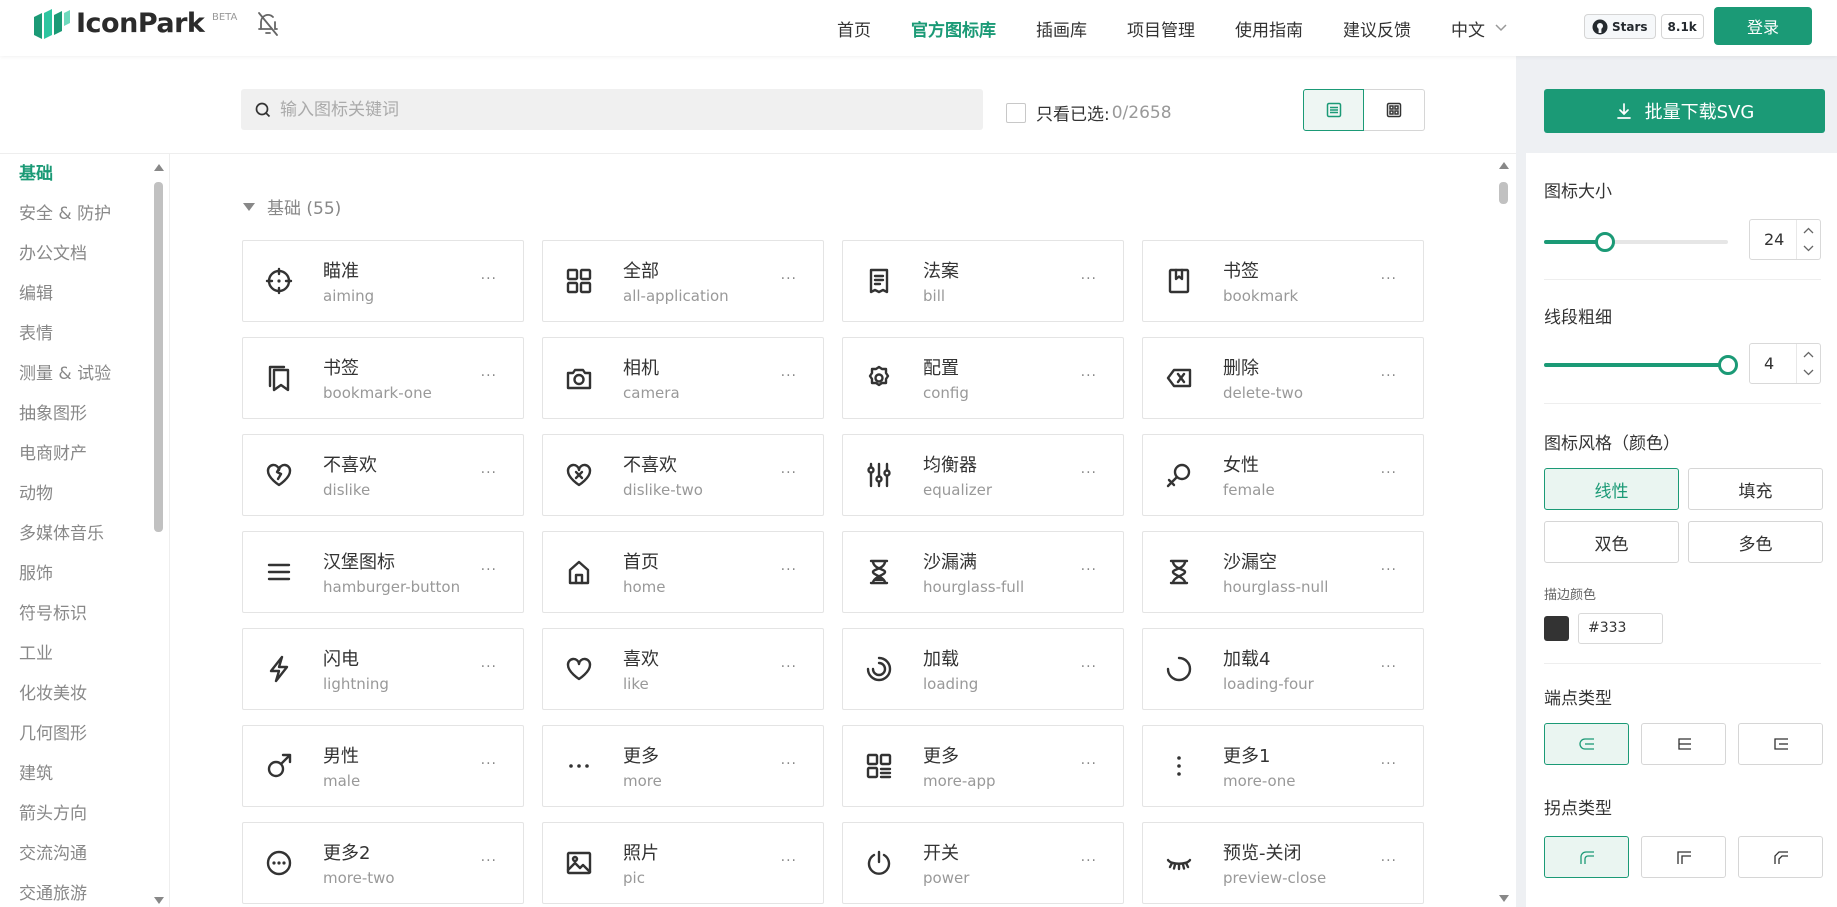  I want to click on bell-off-icon, so click(268, 24).